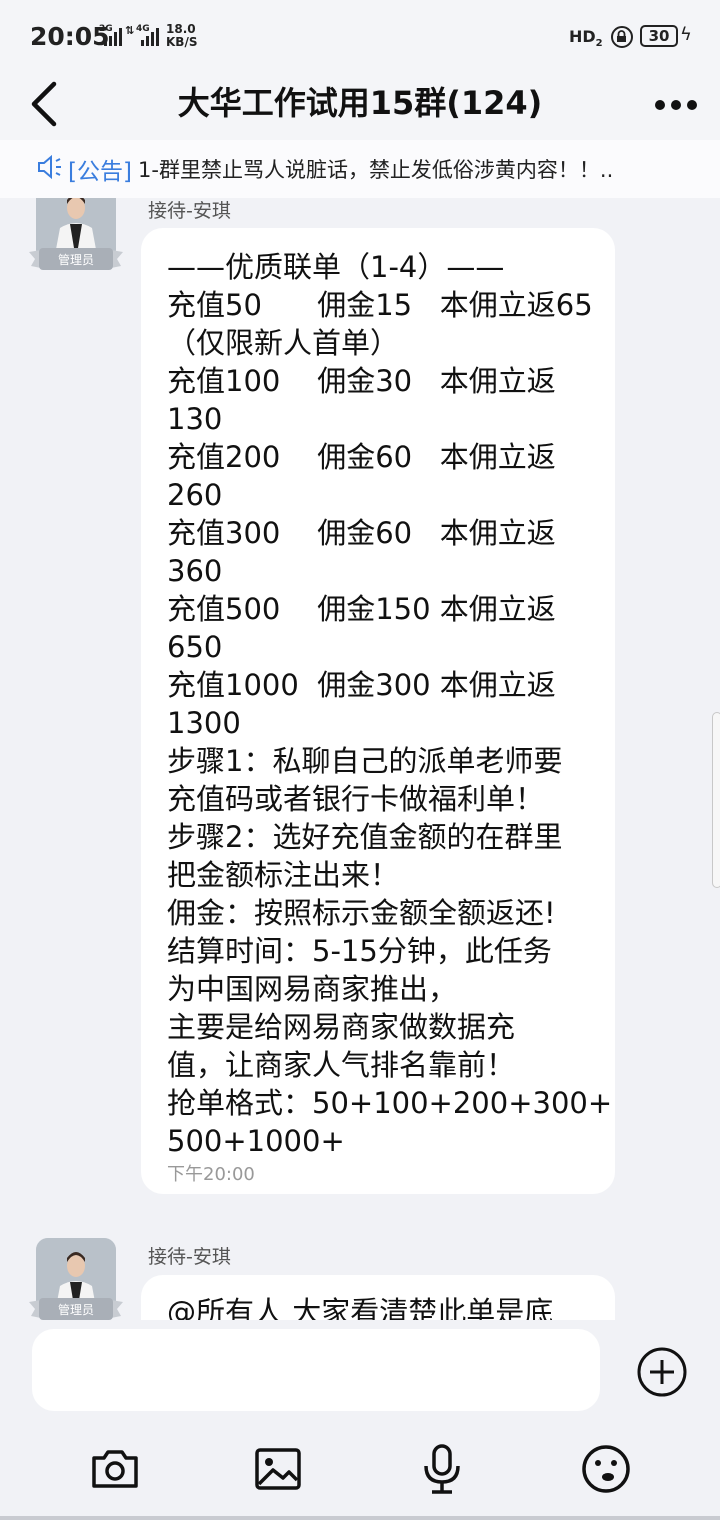 The height and width of the screenshot is (1520, 720). I want to click on chevron-left-icon, so click(44, 104).